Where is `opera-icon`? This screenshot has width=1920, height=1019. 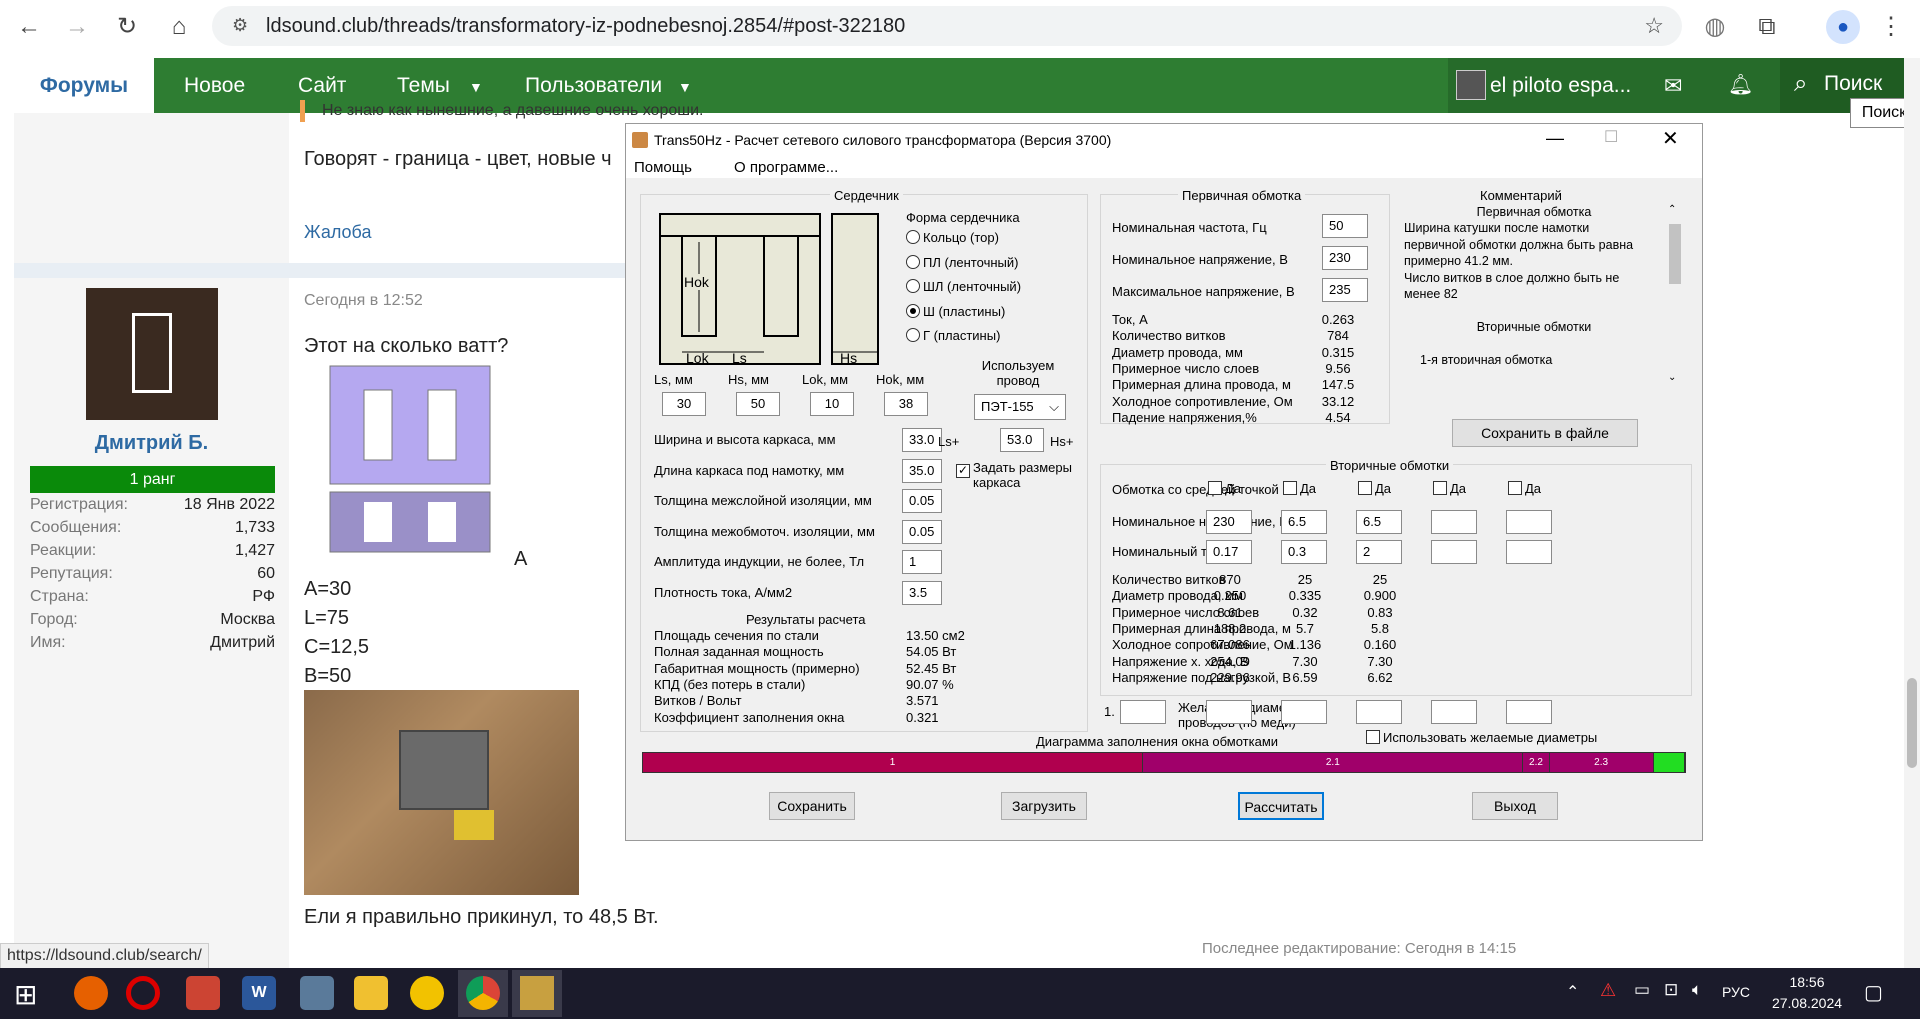
opera-icon is located at coordinates (143, 993).